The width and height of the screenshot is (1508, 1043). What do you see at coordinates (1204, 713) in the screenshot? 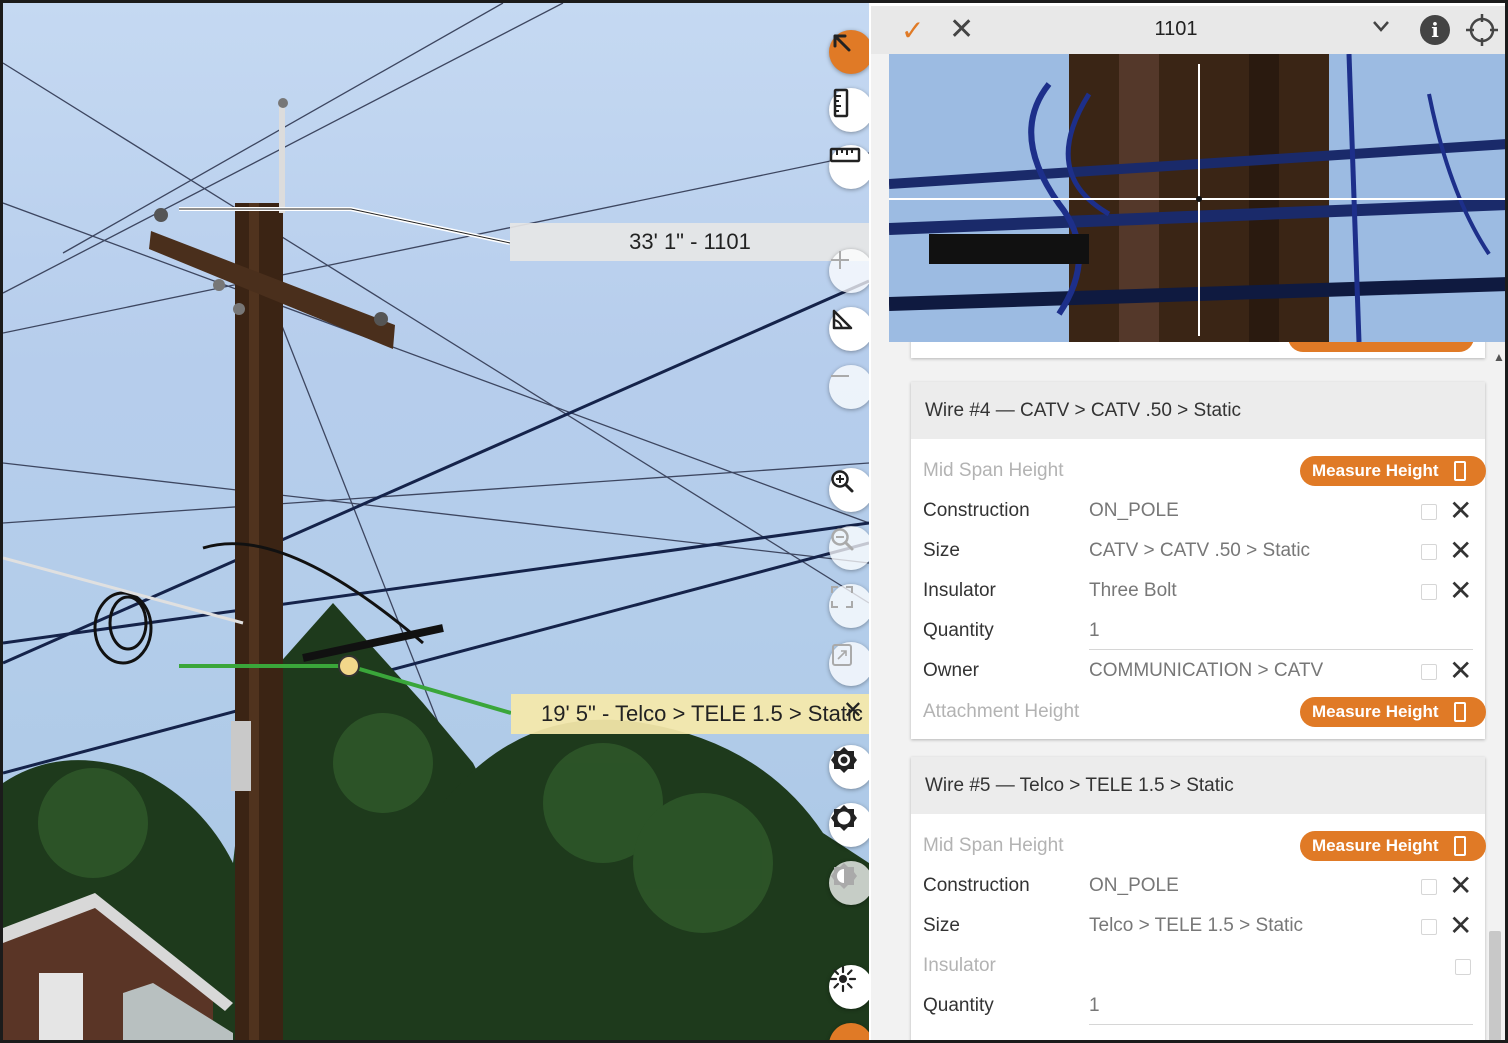
I see `attachment-height-row: Attachment Height Measure Height` at bounding box center [1204, 713].